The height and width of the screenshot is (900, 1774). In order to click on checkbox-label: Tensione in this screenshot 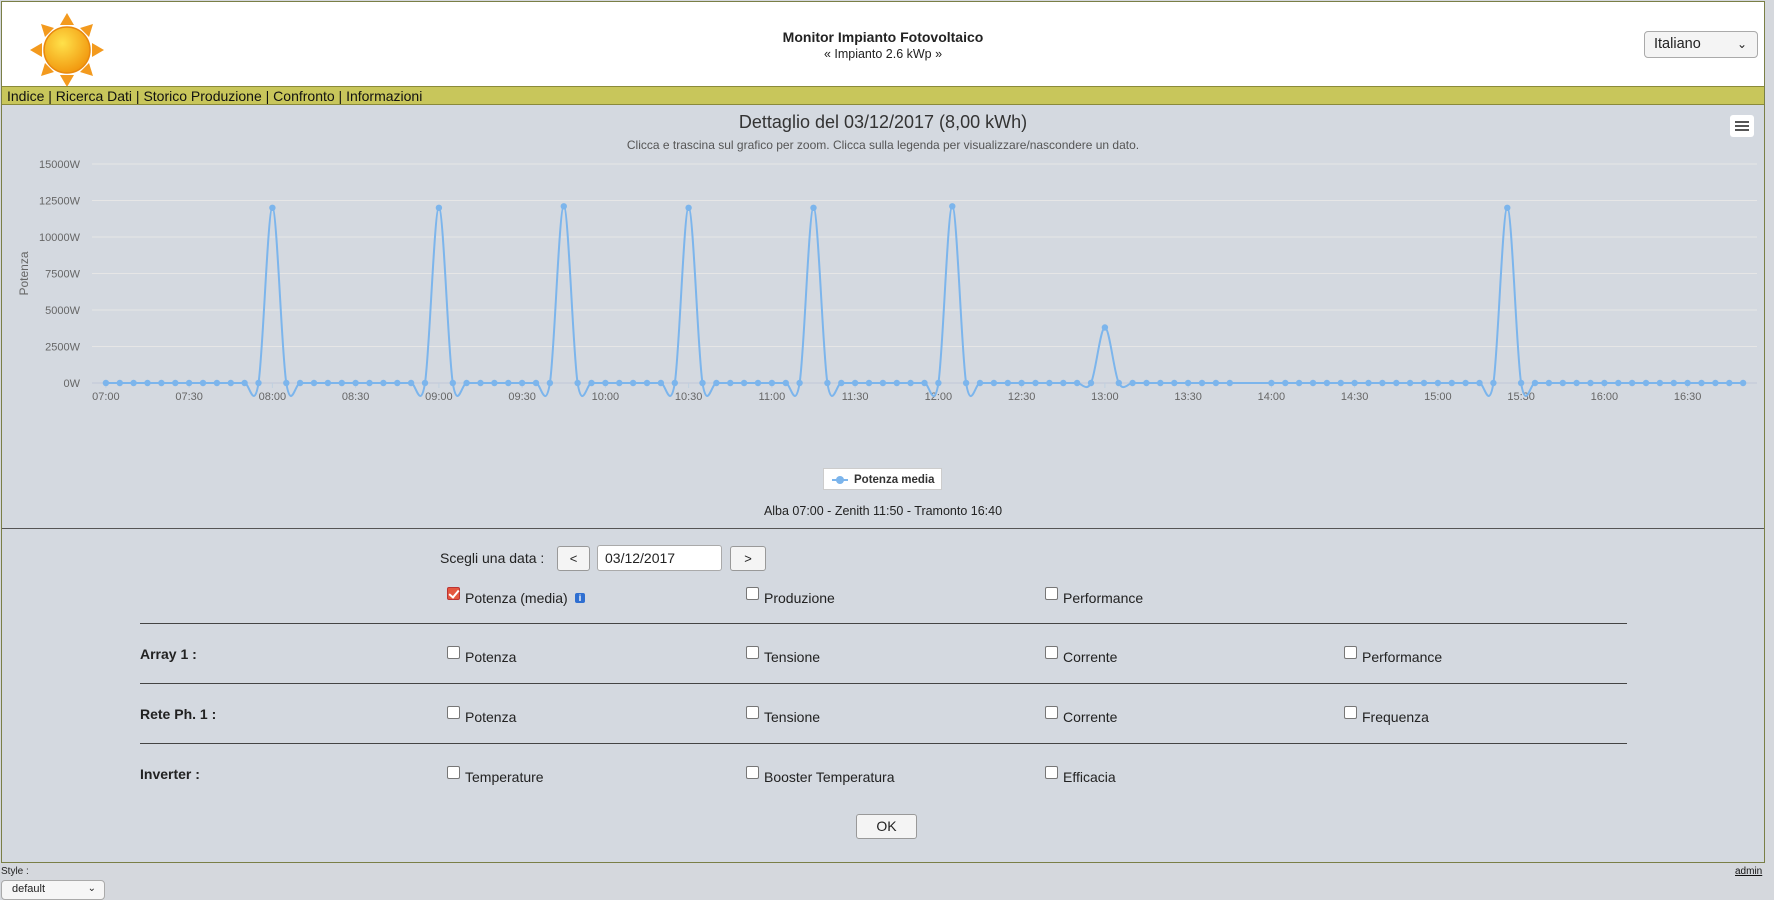, I will do `click(792, 657)`.